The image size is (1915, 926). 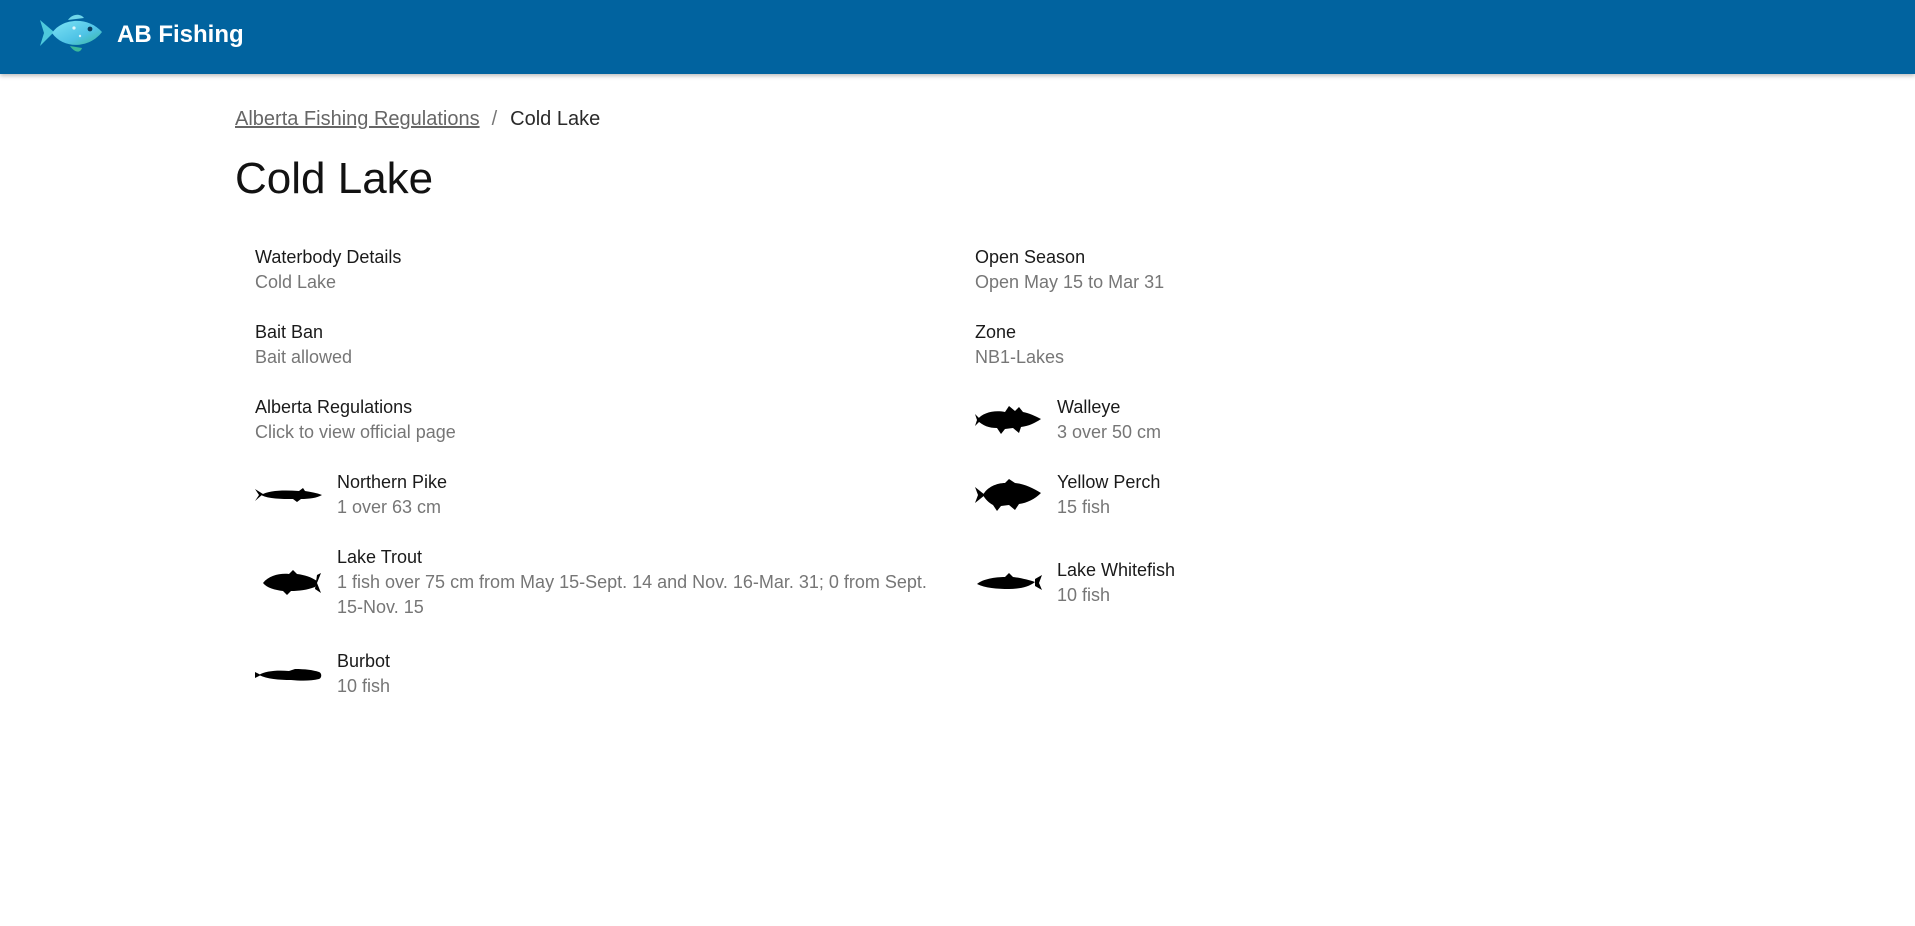 I want to click on lake-trout-icon, so click(x=292, y=582).